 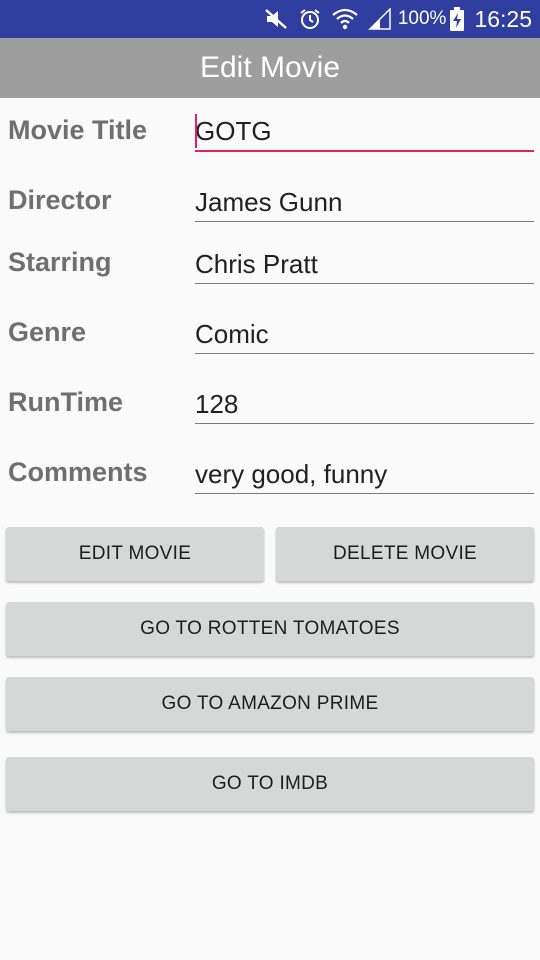 I want to click on director-label: Director, so click(x=60, y=200).